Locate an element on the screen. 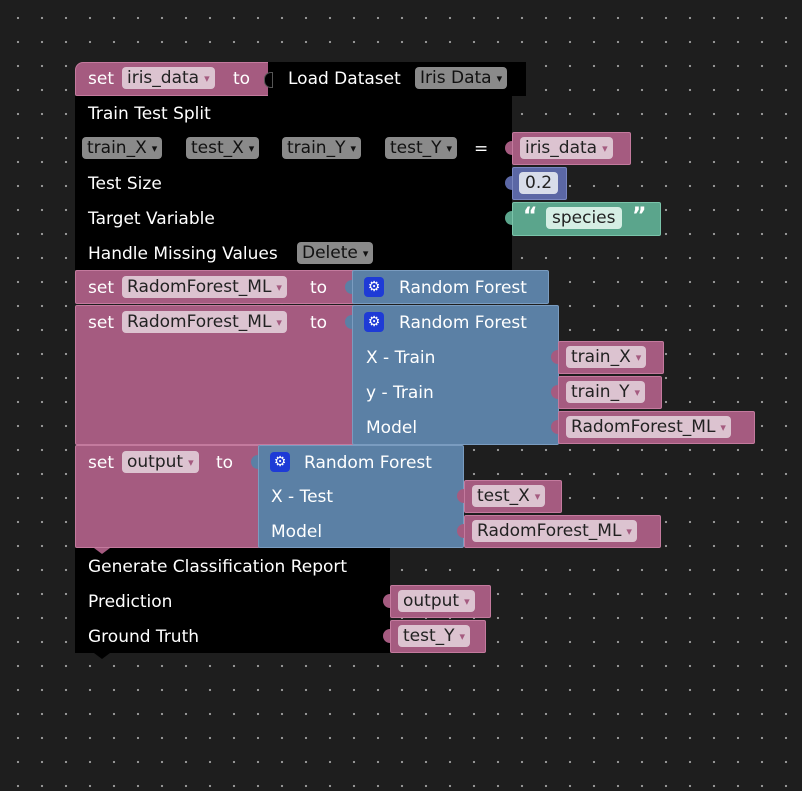 This screenshot has width=802, height=791. variable-dropdown-train-y: train_Y ▾ is located at coordinates (605, 392).